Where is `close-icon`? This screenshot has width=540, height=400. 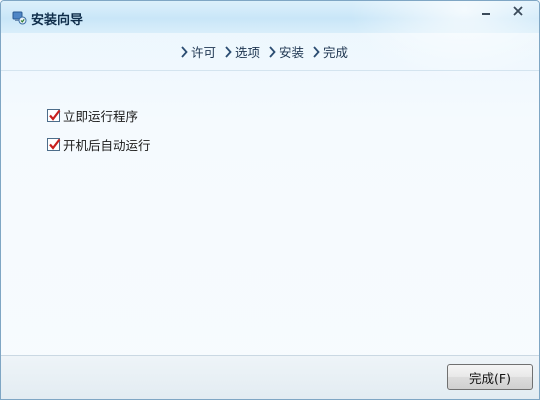
close-icon is located at coordinates (518, 12).